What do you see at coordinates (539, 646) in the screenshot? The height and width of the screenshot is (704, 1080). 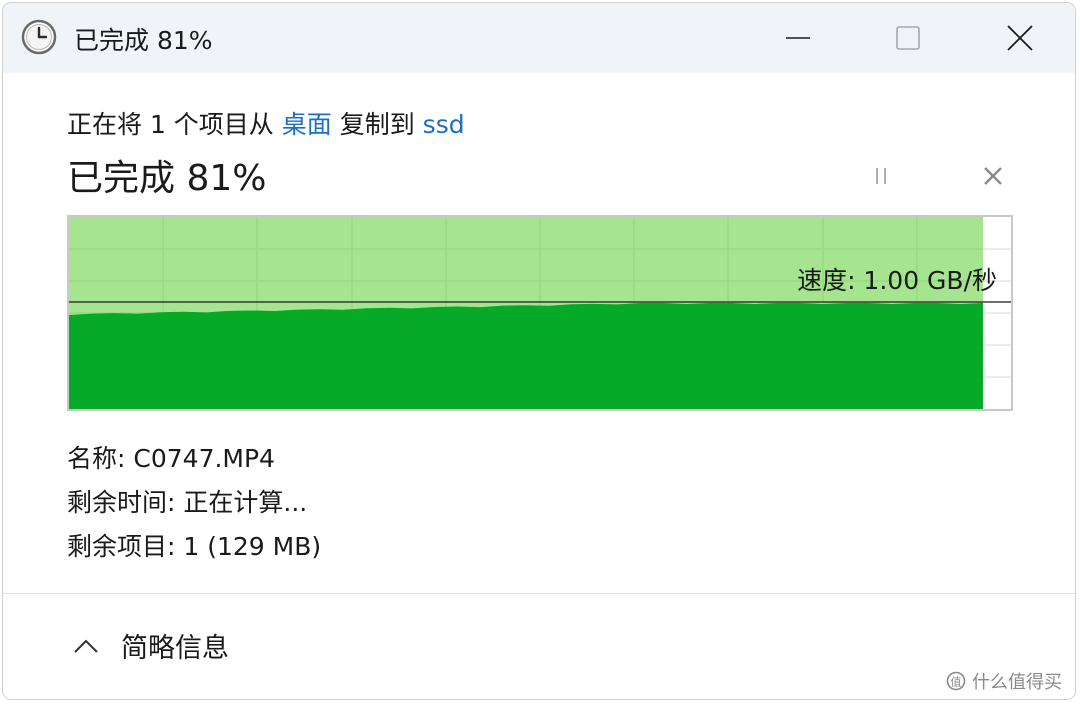 I see `dialog-footer: 简略信息` at bounding box center [539, 646].